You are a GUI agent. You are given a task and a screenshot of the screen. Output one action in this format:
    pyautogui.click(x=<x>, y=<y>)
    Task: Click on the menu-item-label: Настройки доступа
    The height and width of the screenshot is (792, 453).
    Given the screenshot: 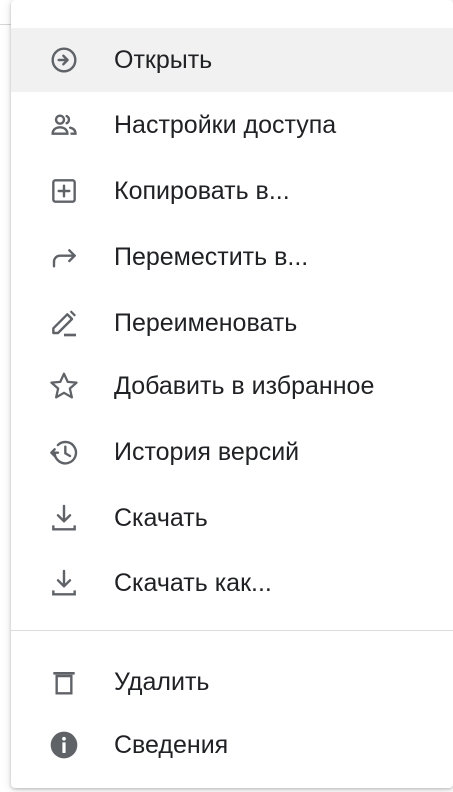 What is the action you would take?
    pyautogui.click(x=225, y=125)
    